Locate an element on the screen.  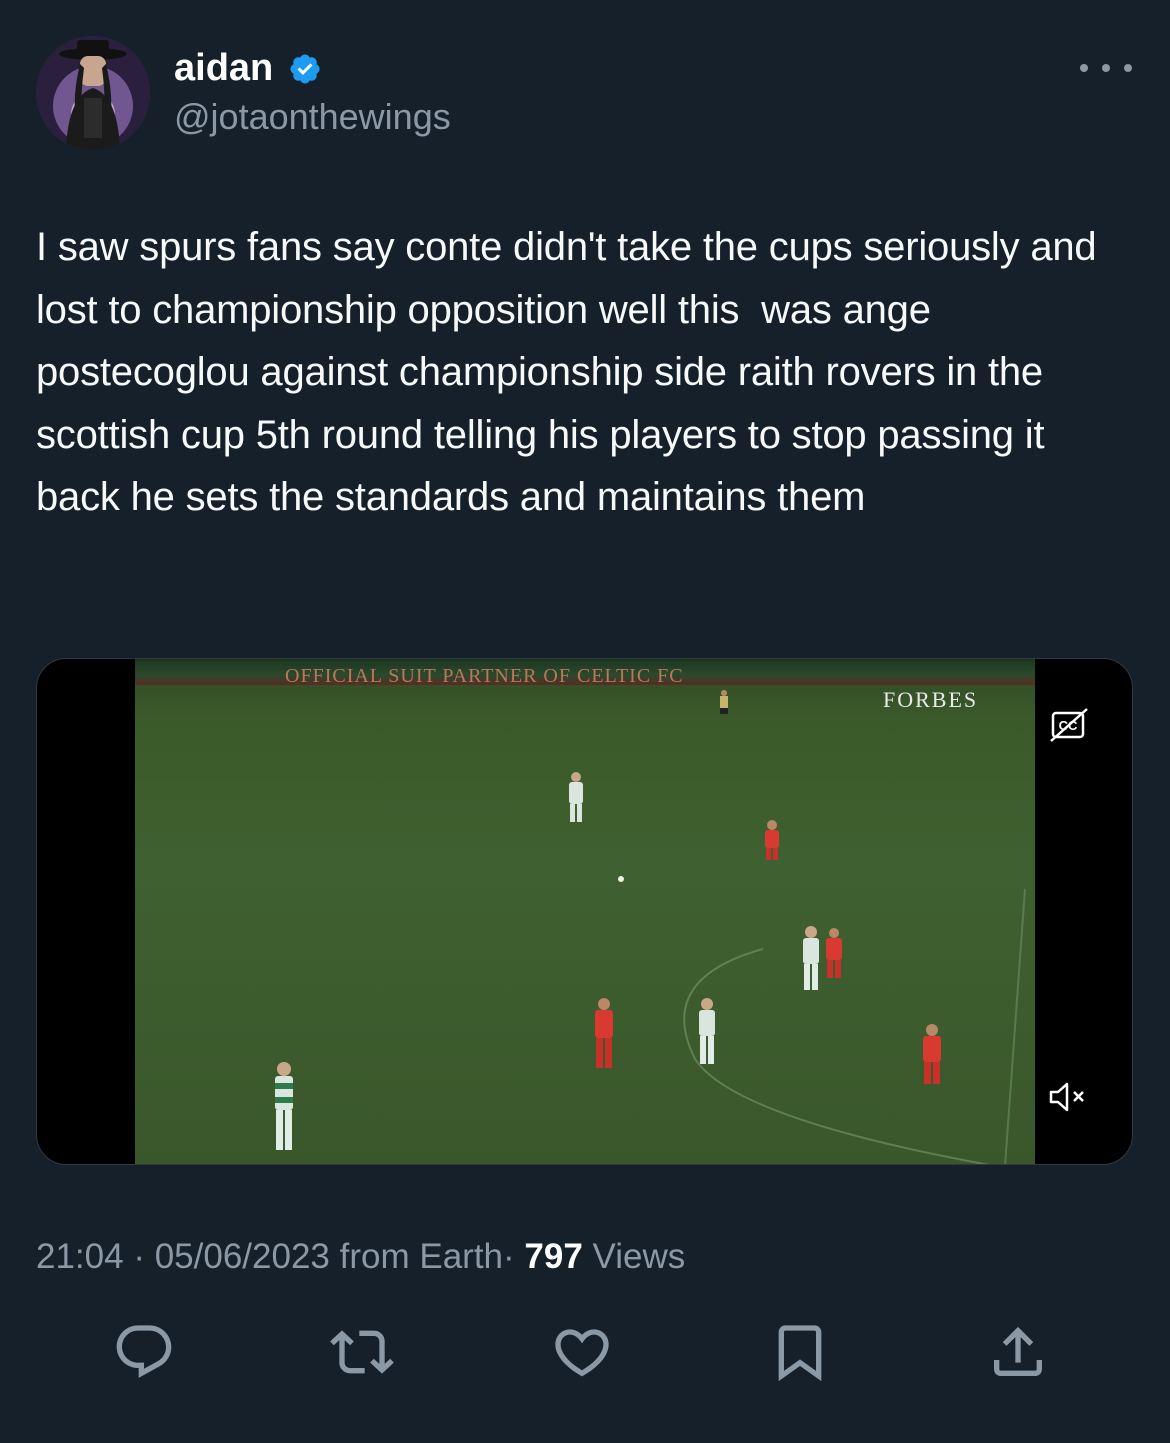
share-icon is located at coordinates (1018, 1351).